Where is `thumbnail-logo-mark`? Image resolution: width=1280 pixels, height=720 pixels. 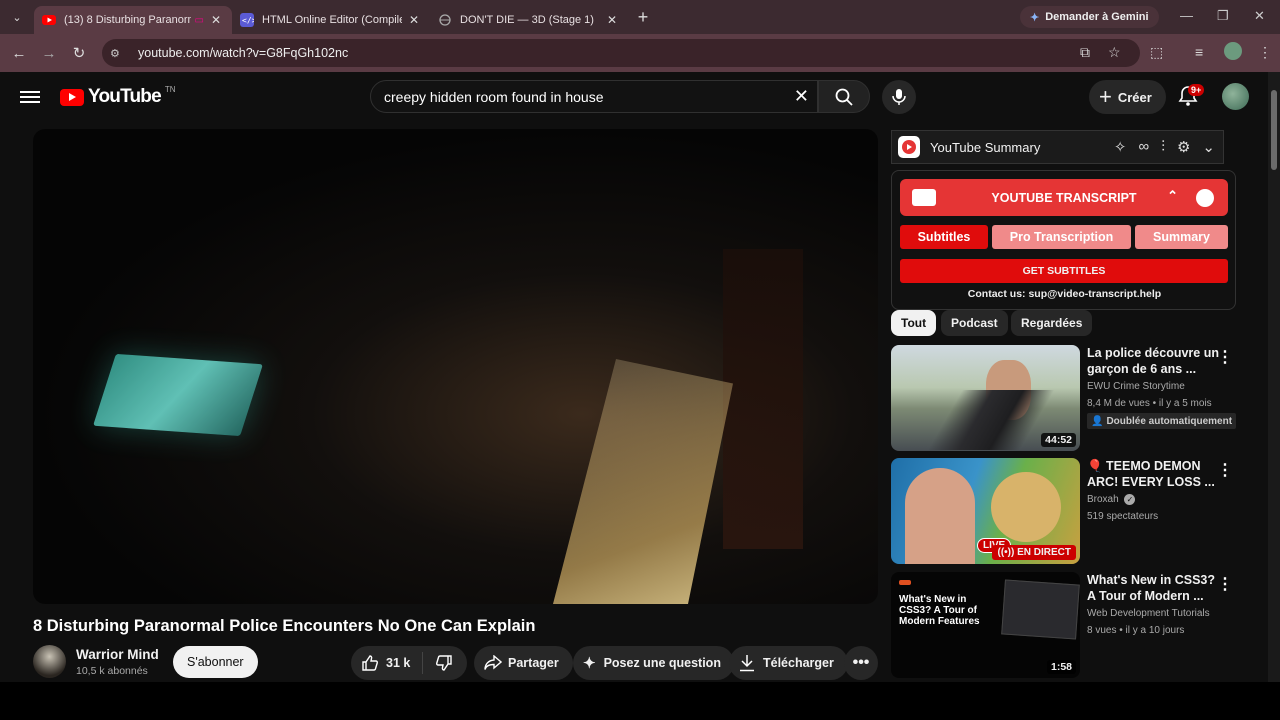
thumbnail-logo-mark is located at coordinates (905, 582).